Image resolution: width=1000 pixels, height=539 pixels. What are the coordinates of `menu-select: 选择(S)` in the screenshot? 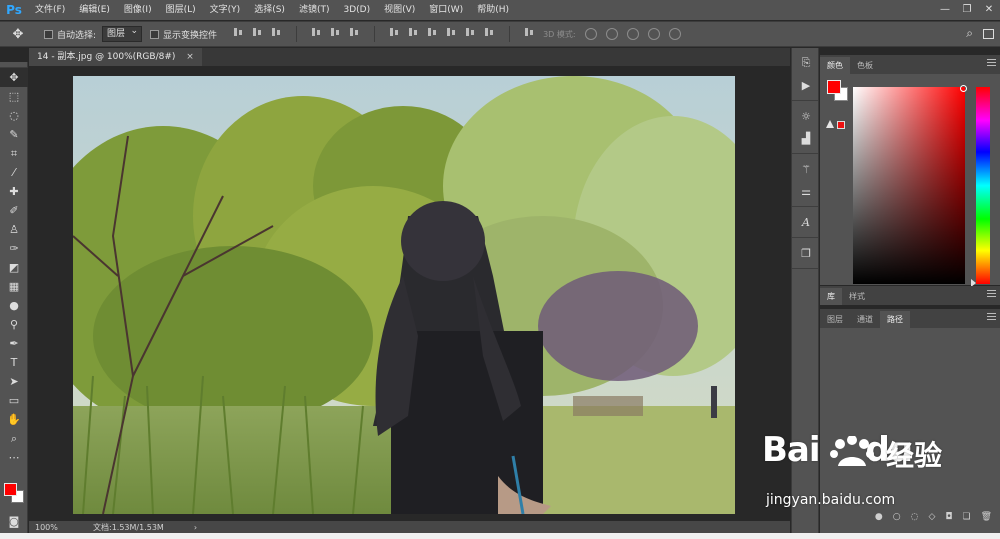 It's located at (269, 10).